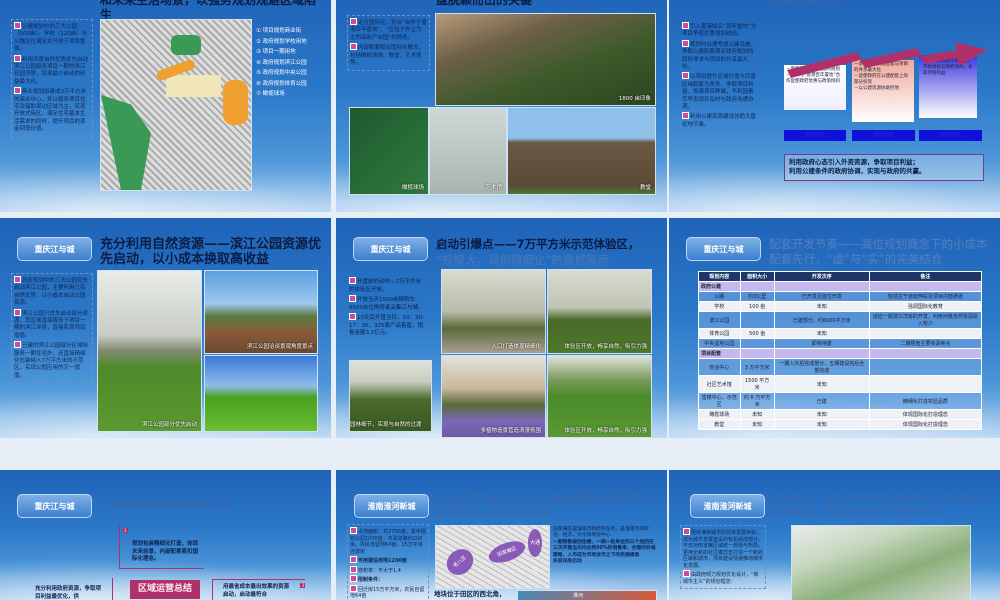 This screenshot has height=600, width=1000. I want to click on table-cell: 中央湿地公园, so click(719, 343).